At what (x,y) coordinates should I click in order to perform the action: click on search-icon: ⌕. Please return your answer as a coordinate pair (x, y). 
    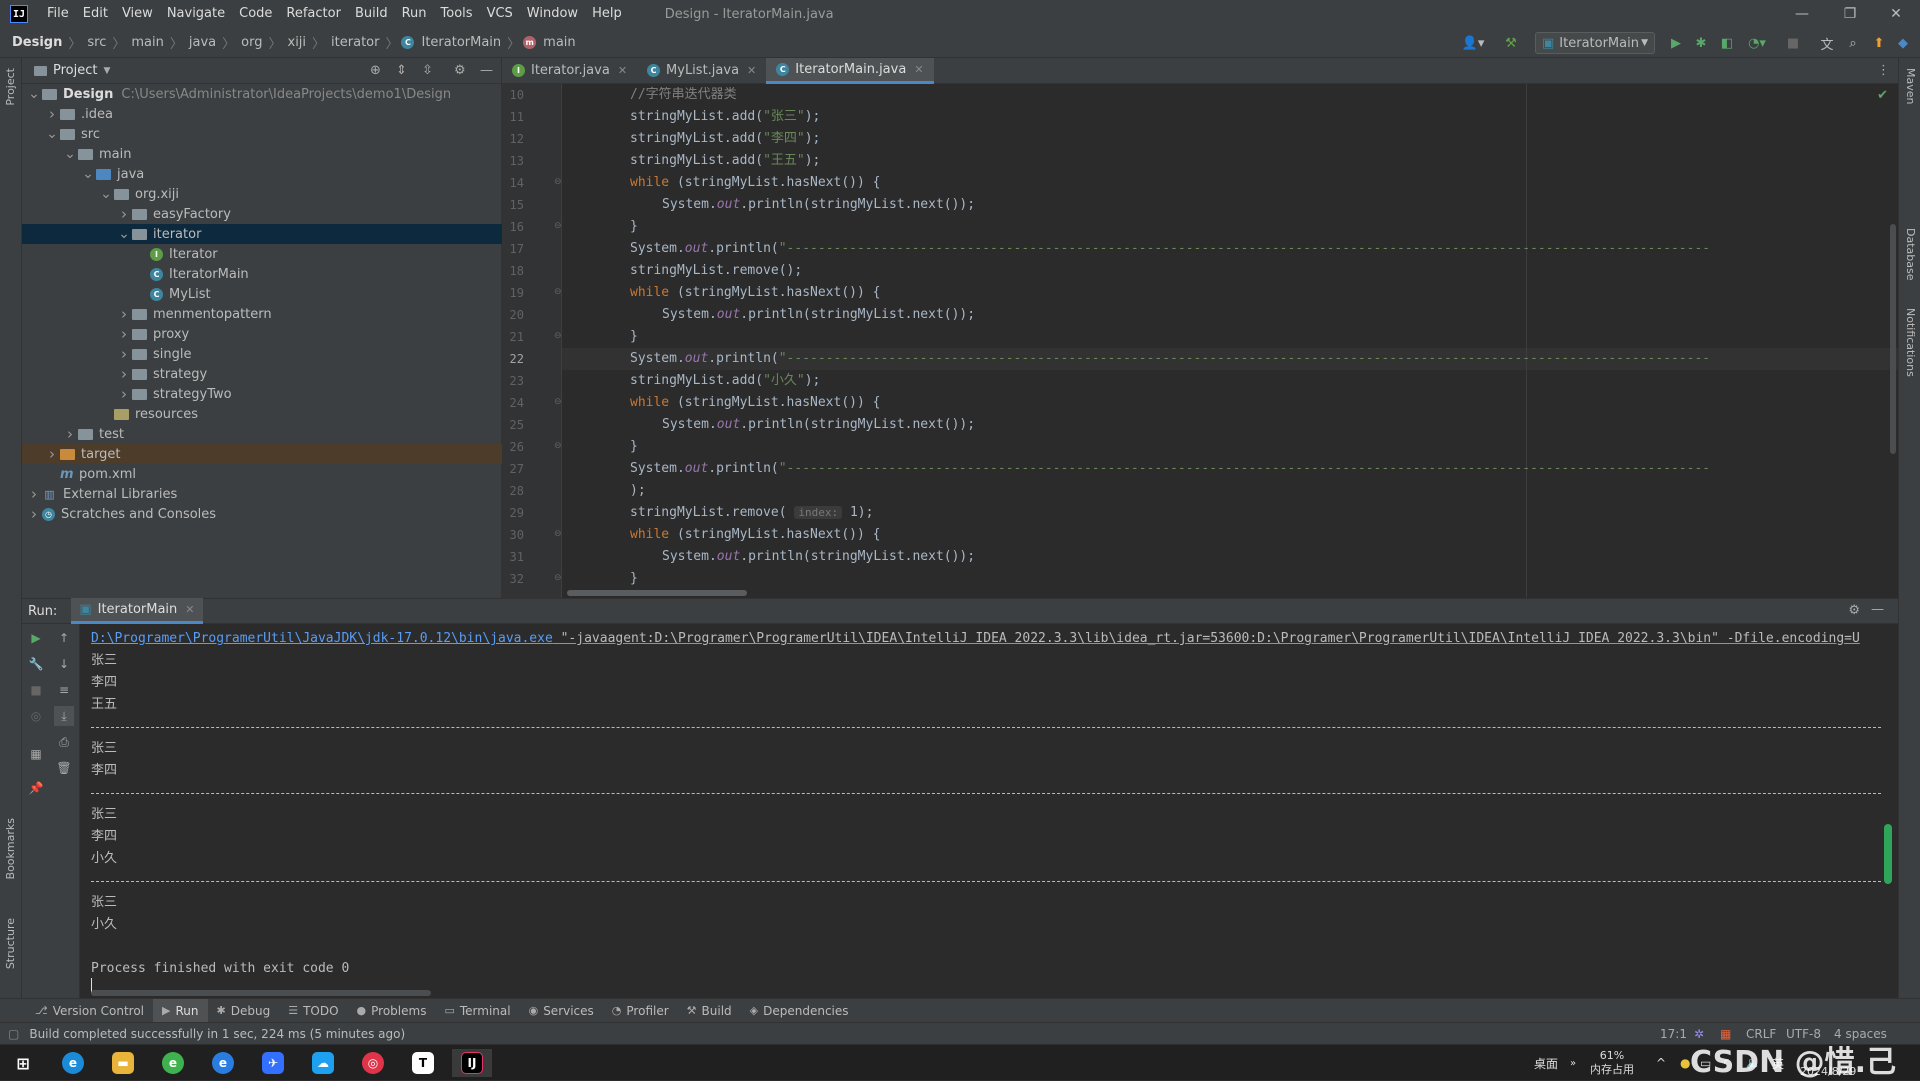
    Looking at the image, I should click on (1853, 43).